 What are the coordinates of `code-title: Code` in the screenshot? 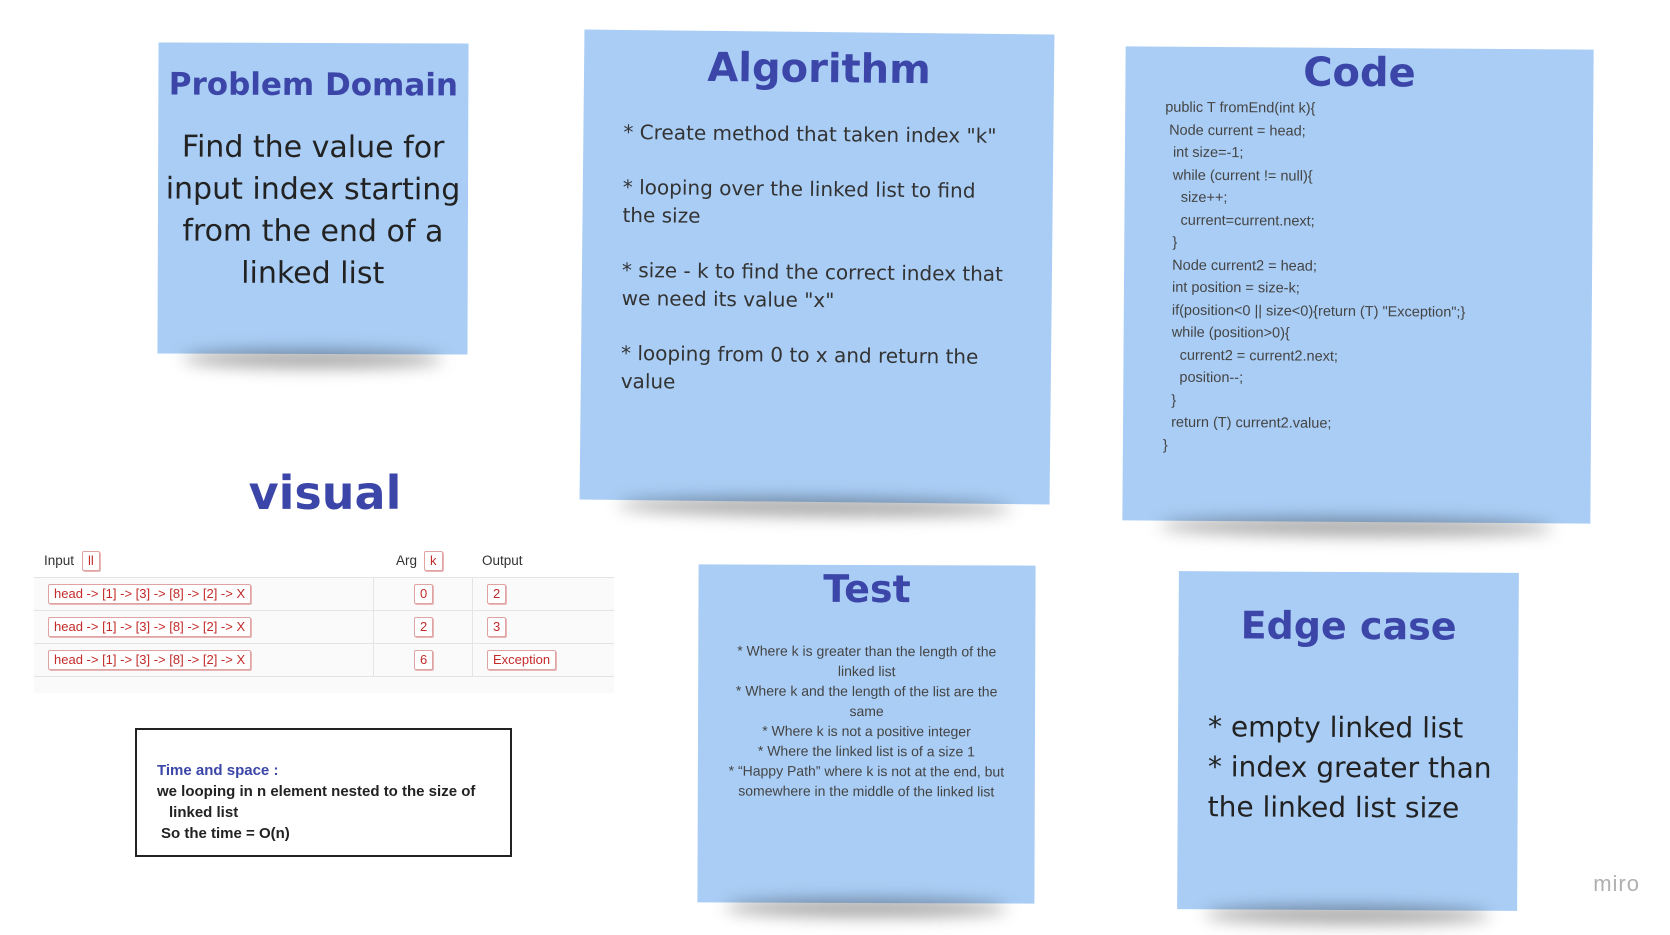 It's located at (1359, 73).